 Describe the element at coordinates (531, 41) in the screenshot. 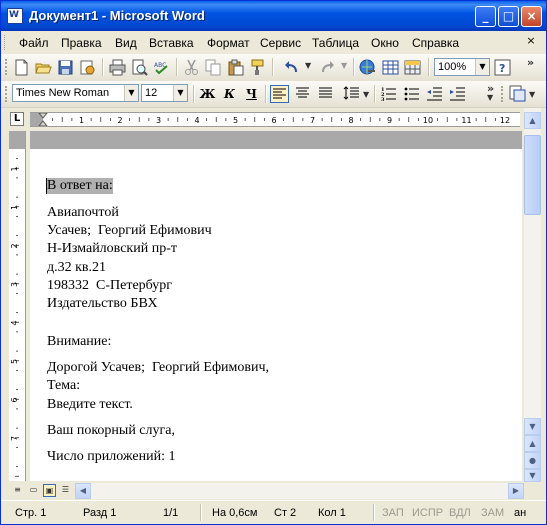

I see `close-document-icon: ×` at that location.